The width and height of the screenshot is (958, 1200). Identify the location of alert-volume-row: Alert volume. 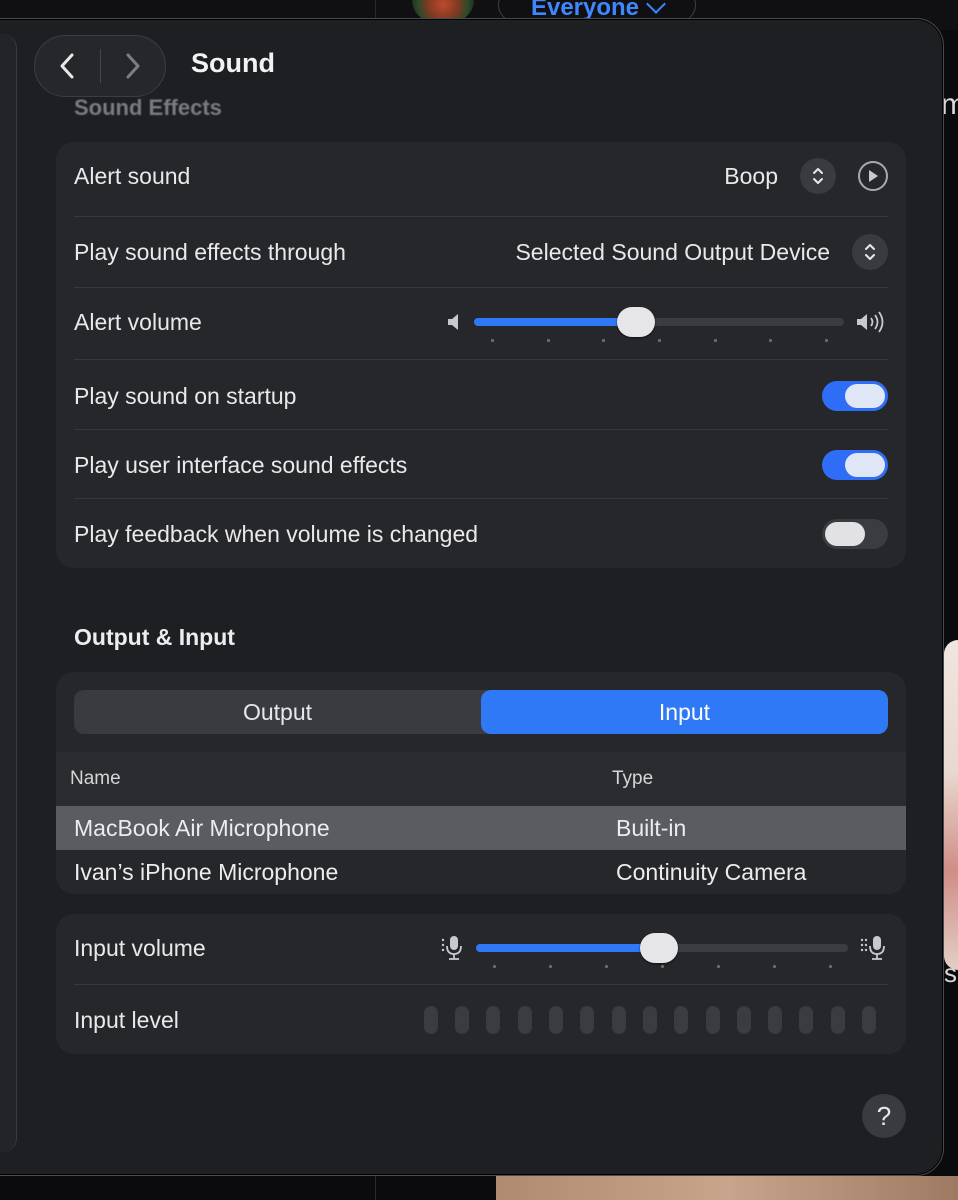
(481, 322).